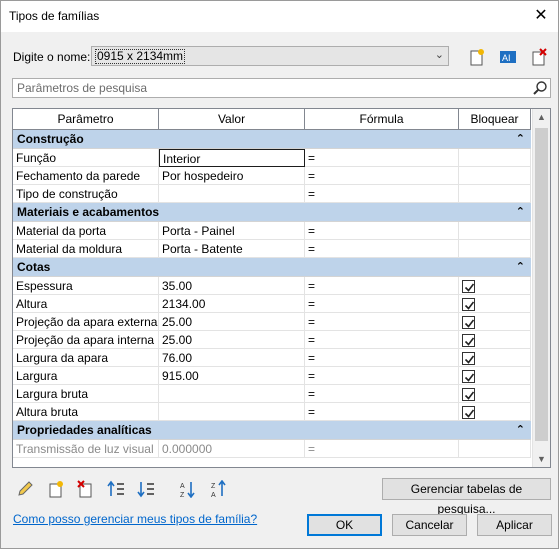  Describe the element at coordinates (232, 119) in the screenshot. I see `column-header-value: Valor` at that location.